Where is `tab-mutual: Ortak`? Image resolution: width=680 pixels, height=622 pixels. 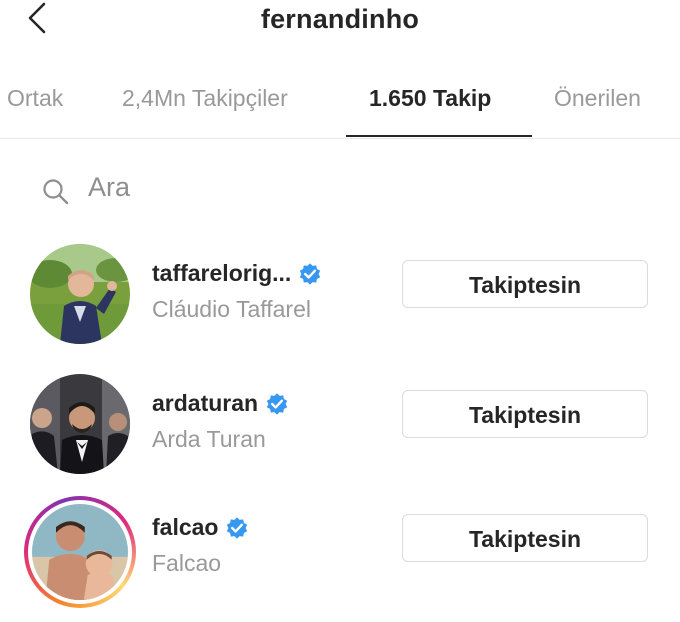 tab-mutual: Ortak is located at coordinates (35, 107).